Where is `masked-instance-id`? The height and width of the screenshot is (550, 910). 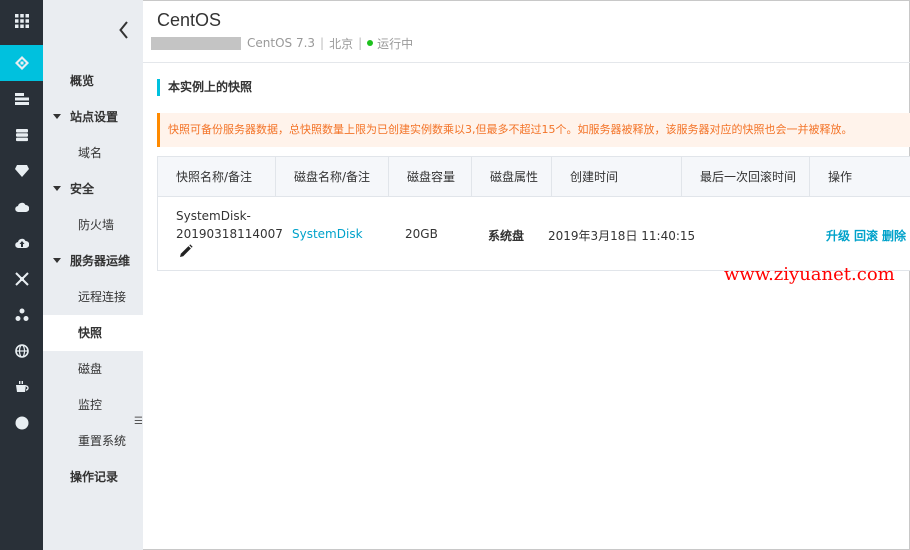
masked-instance-id is located at coordinates (196, 43).